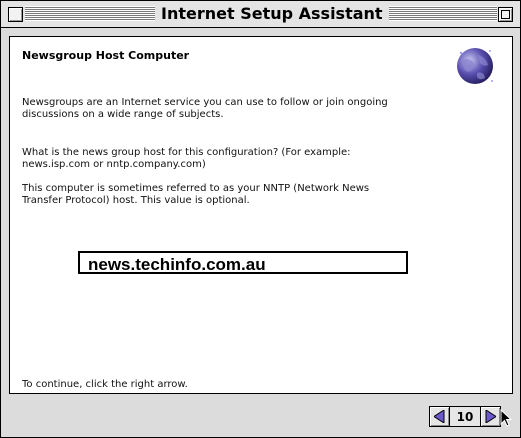 This screenshot has width=521, height=438. I want to click on page-navigator: 10, so click(465, 416).